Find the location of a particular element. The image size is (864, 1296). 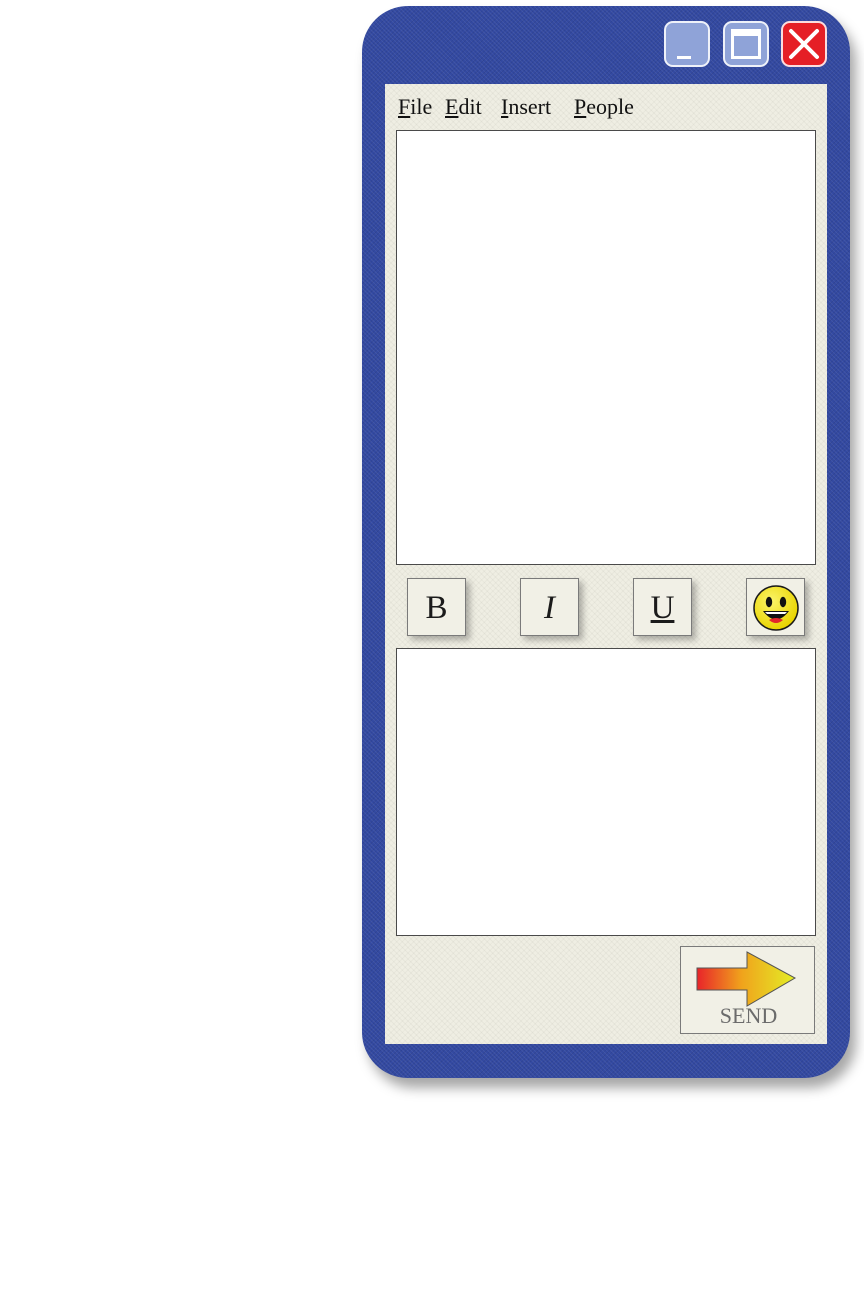

italic-button-label: I is located at coordinates (549, 608).